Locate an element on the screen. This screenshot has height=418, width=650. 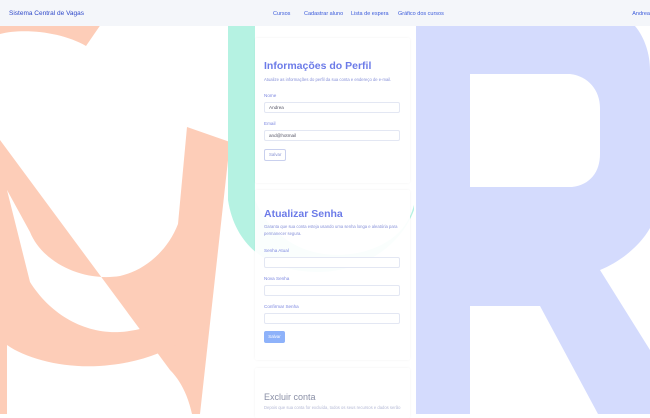
profile-save-button: Salvar is located at coordinates (275, 155).